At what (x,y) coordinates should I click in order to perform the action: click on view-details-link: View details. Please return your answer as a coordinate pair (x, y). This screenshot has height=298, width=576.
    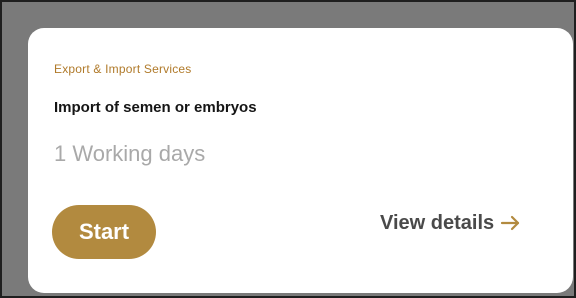
    Looking at the image, I should click on (451, 223).